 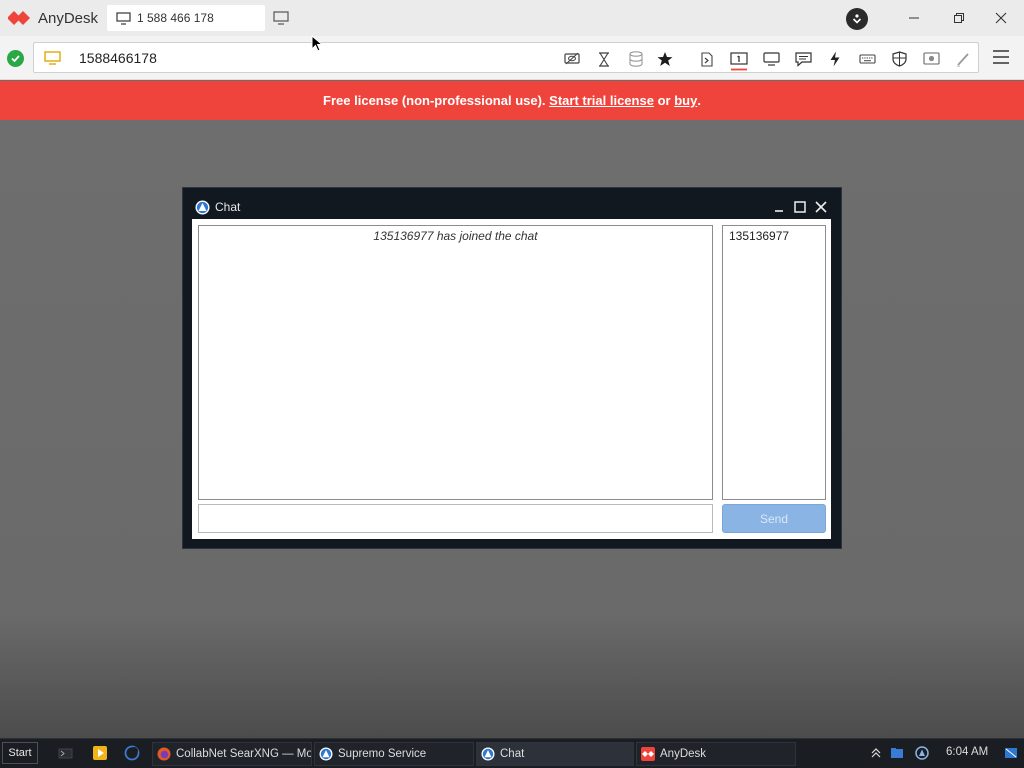 I want to click on restore-button, so click(x=959, y=18).